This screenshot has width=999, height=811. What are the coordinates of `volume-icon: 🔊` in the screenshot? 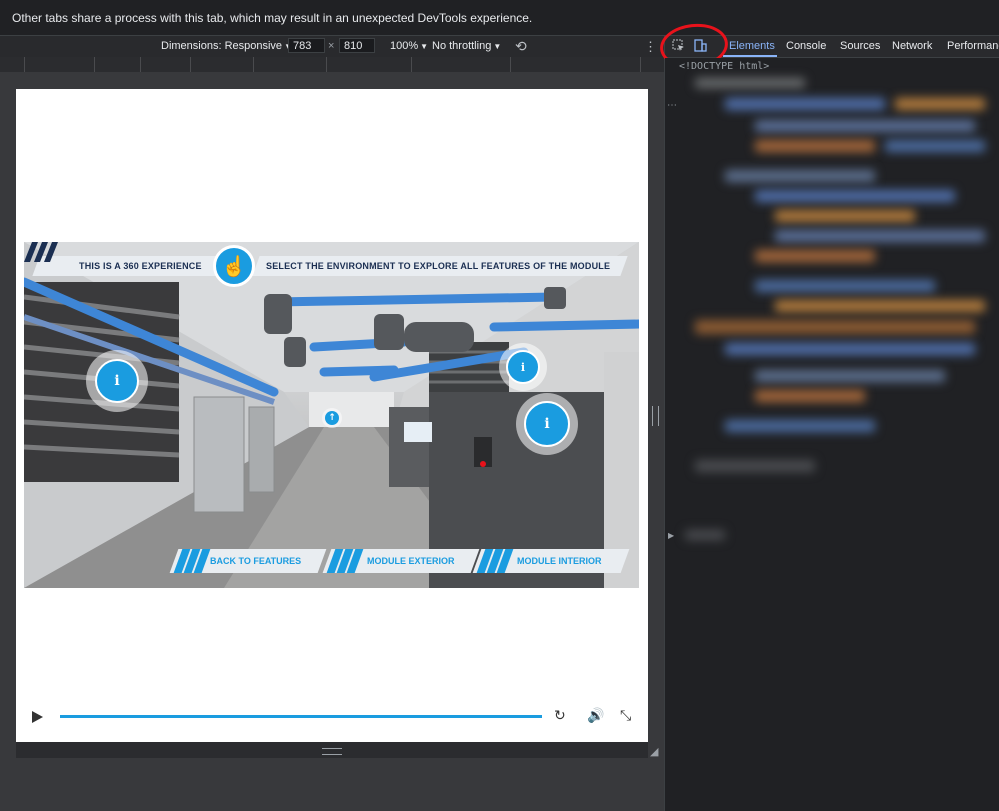 It's located at (595, 715).